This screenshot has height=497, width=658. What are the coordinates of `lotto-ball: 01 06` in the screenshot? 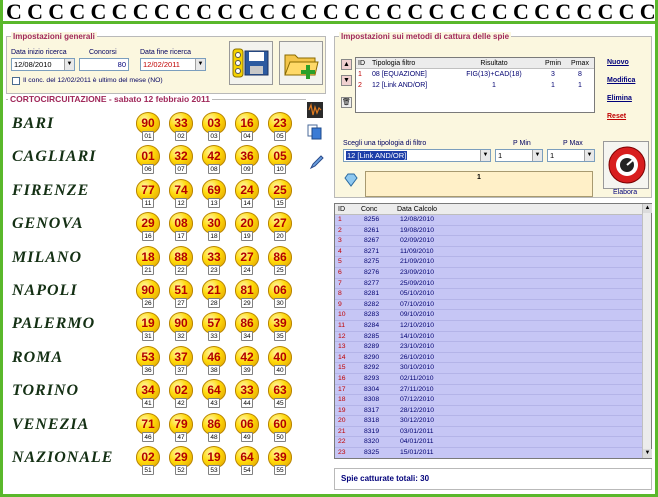 It's located at (148, 160).